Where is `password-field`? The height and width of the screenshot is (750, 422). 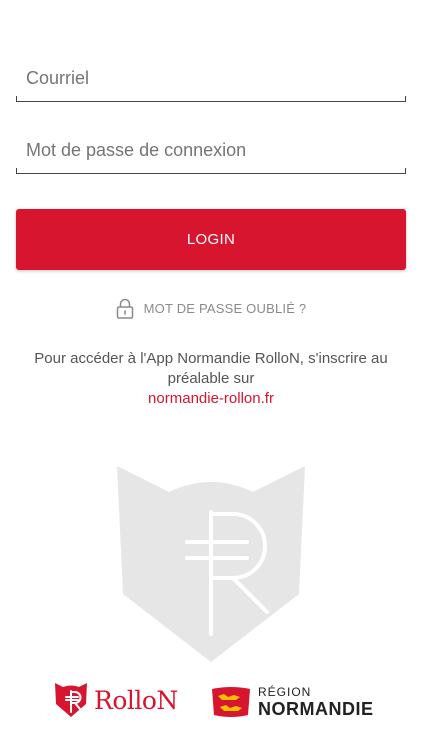 password-field is located at coordinates (211, 150).